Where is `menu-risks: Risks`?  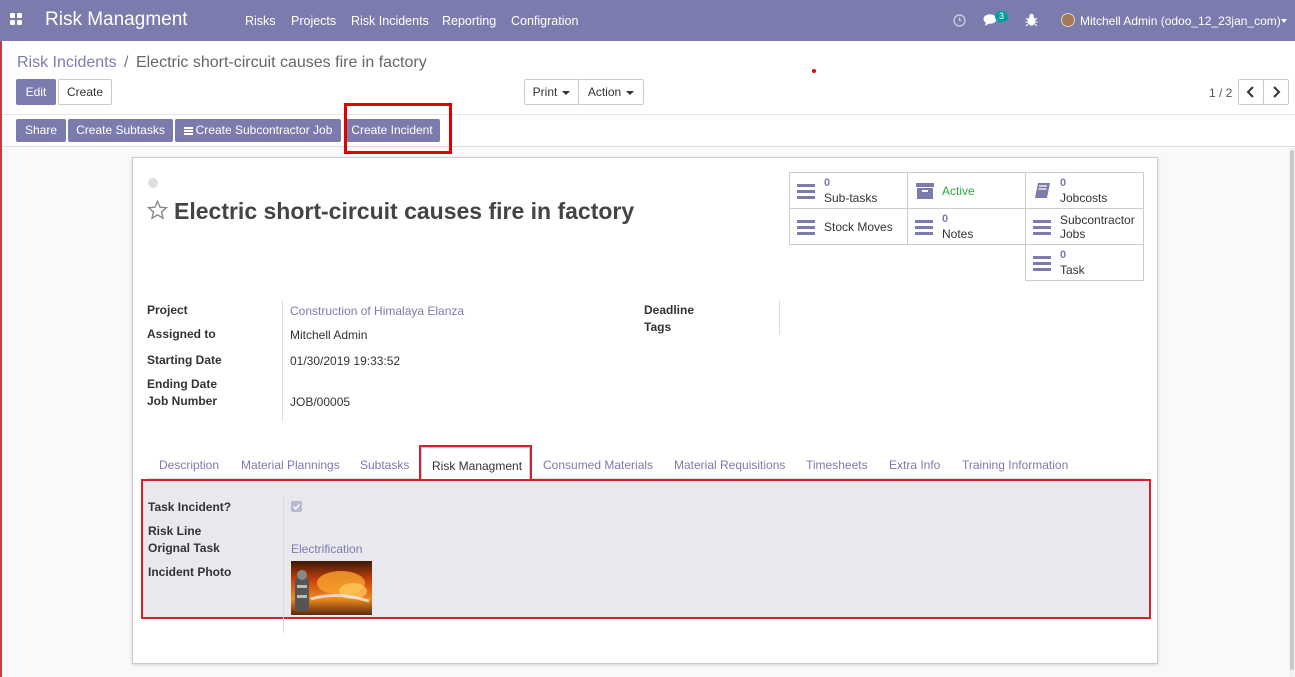
menu-risks: Risks is located at coordinates (260, 21).